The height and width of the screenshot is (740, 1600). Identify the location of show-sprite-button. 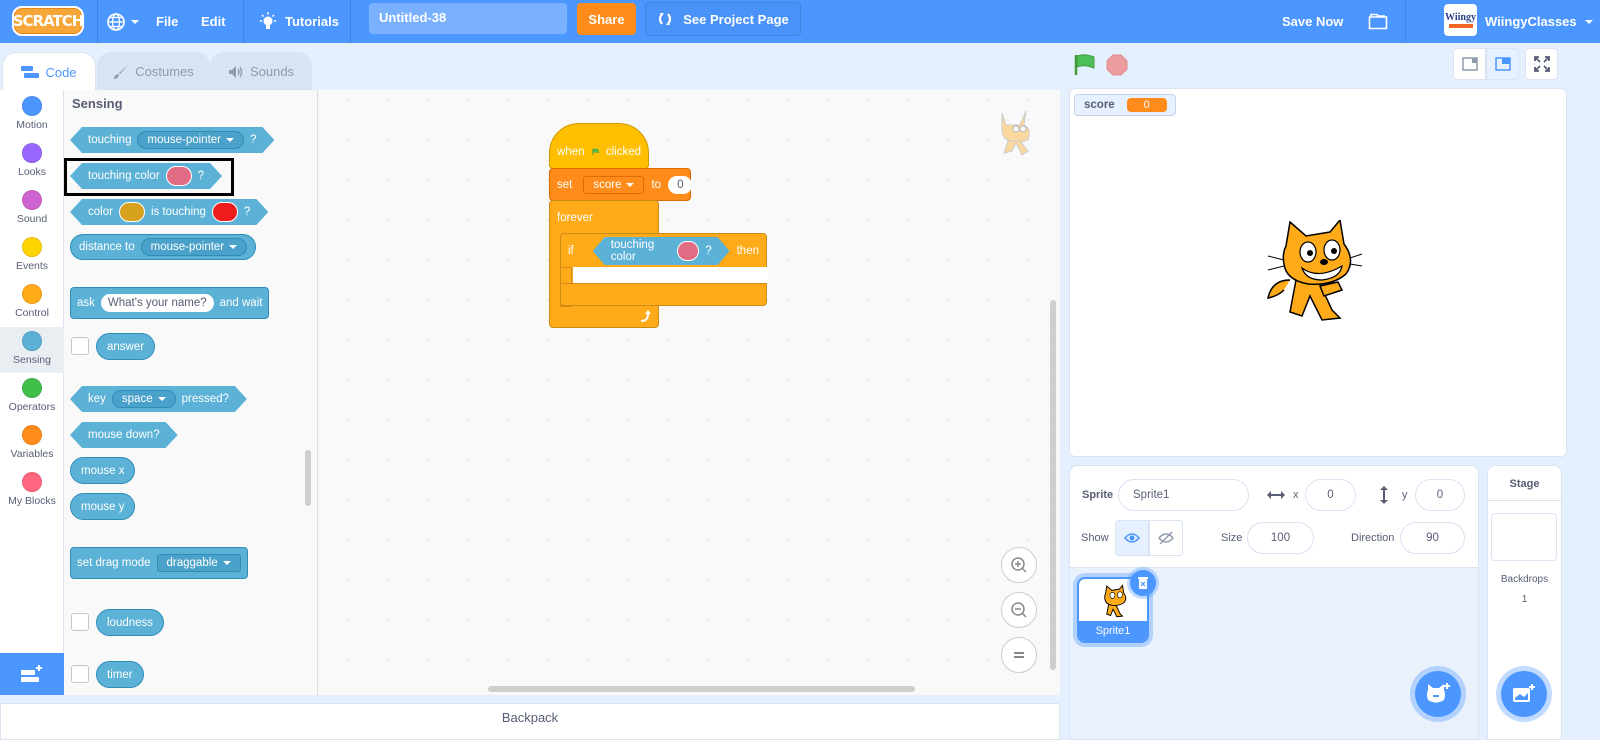
(1132, 538).